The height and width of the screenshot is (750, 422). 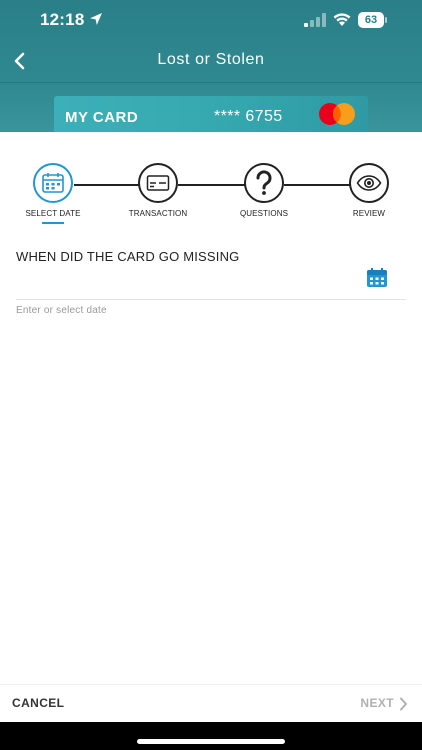 What do you see at coordinates (342, 19) in the screenshot?
I see `wifi-icon` at bounding box center [342, 19].